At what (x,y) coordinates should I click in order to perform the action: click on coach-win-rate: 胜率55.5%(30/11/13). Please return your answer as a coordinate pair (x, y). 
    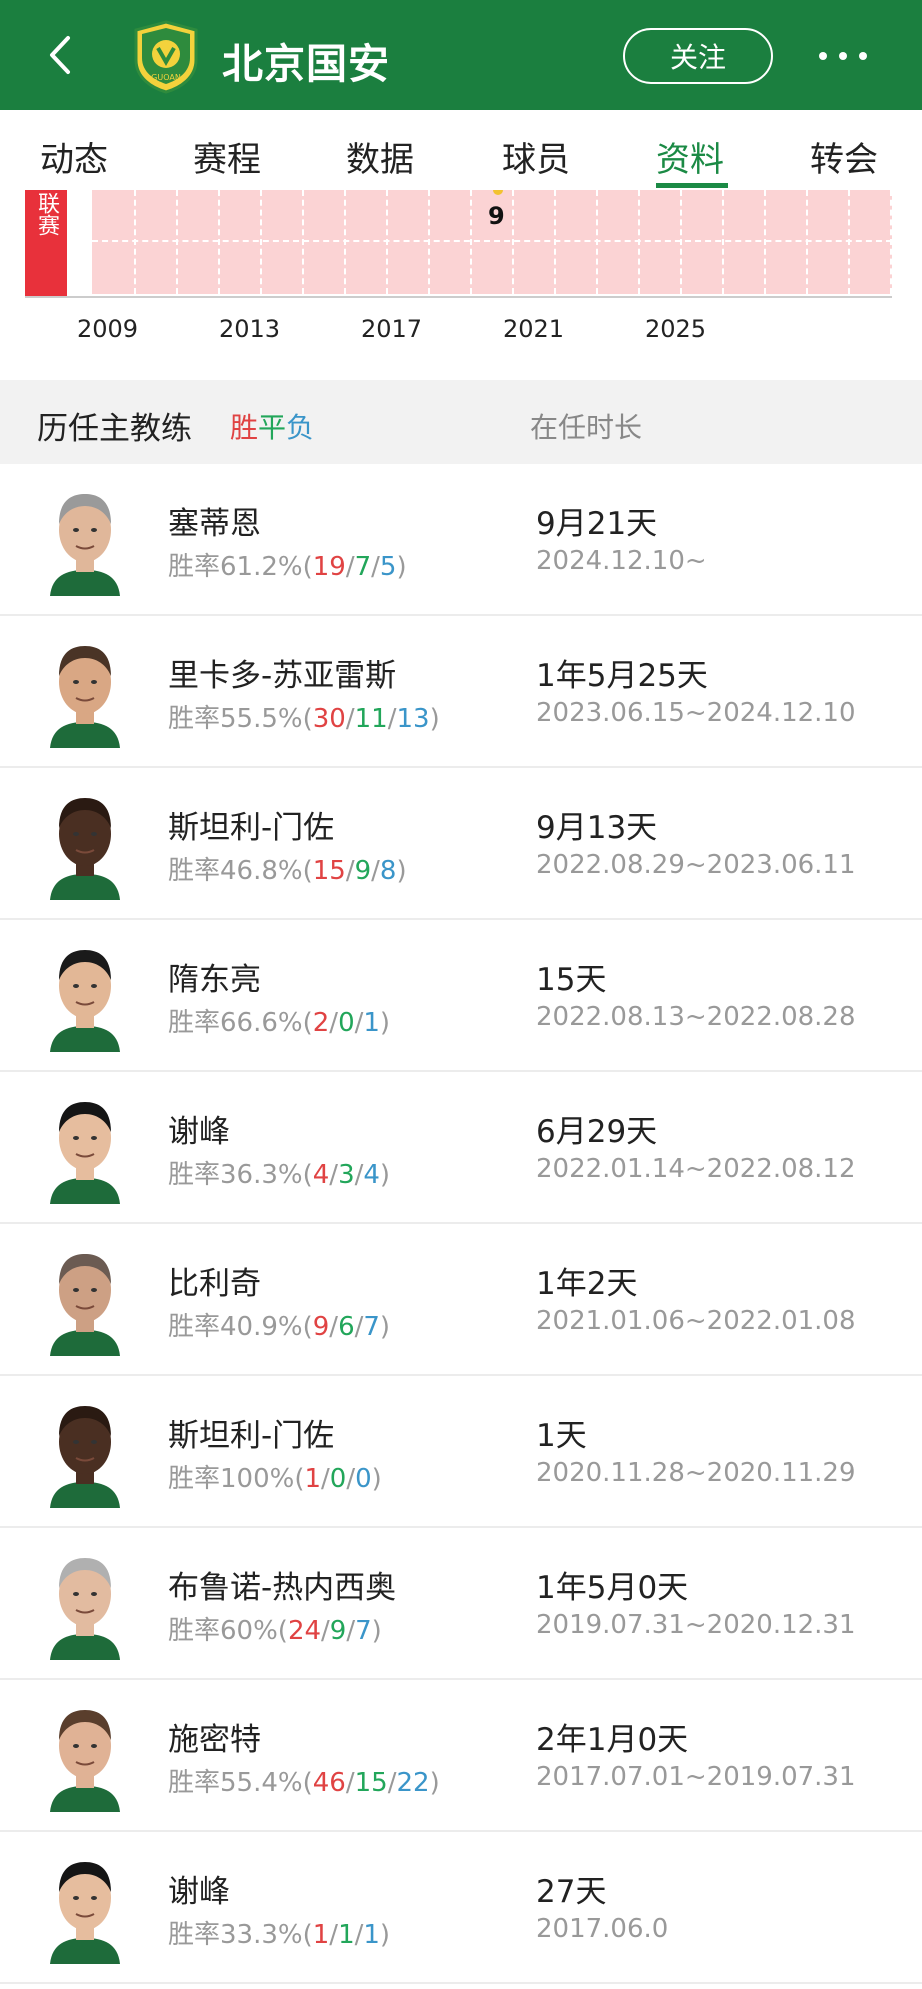
    Looking at the image, I should click on (304, 716).